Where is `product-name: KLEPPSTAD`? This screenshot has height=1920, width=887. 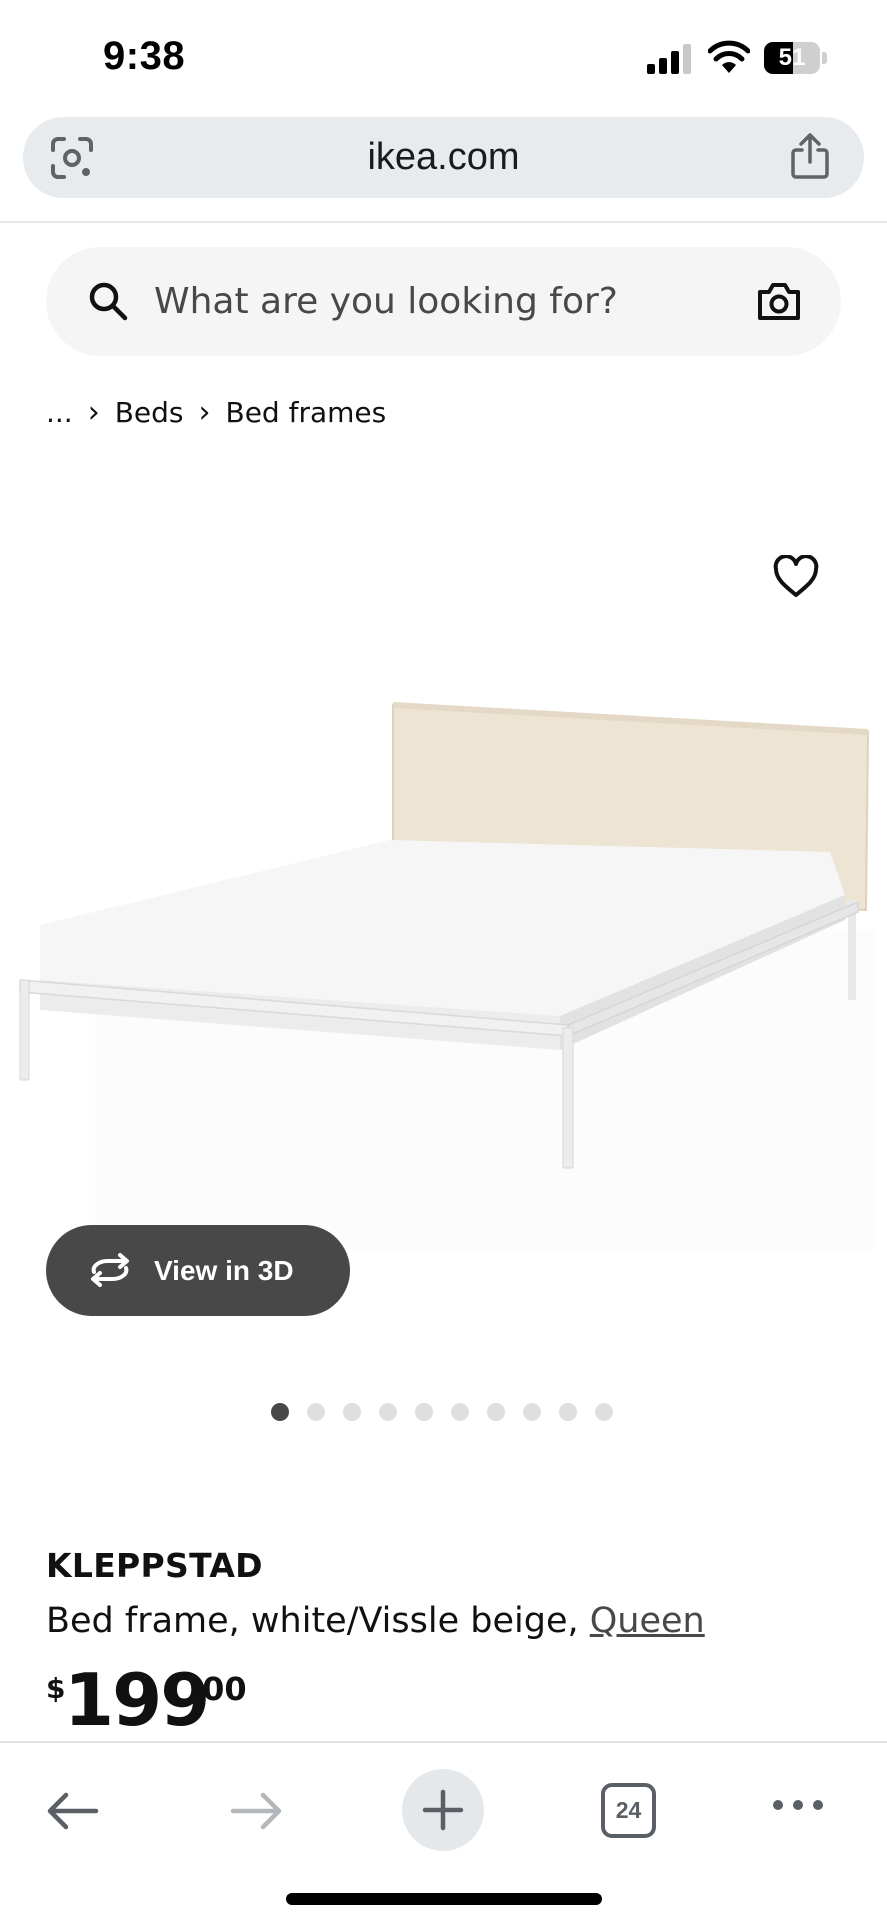
product-name: KLEPPSTAD is located at coordinates (154, 1565).